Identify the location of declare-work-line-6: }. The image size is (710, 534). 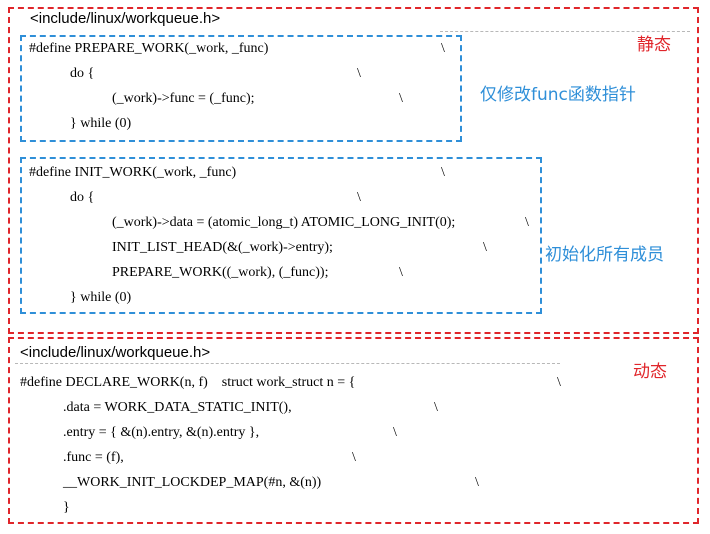
(66, 507).